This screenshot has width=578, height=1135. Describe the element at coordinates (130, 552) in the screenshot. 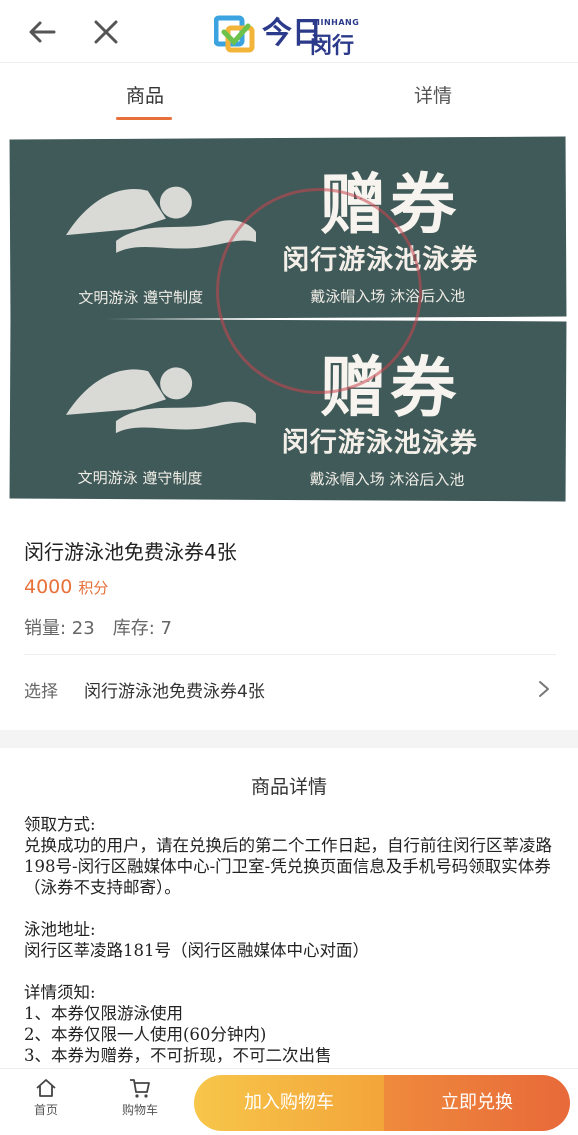

I see `product-name: 闵行游泳池免费泳券4张` at that location.